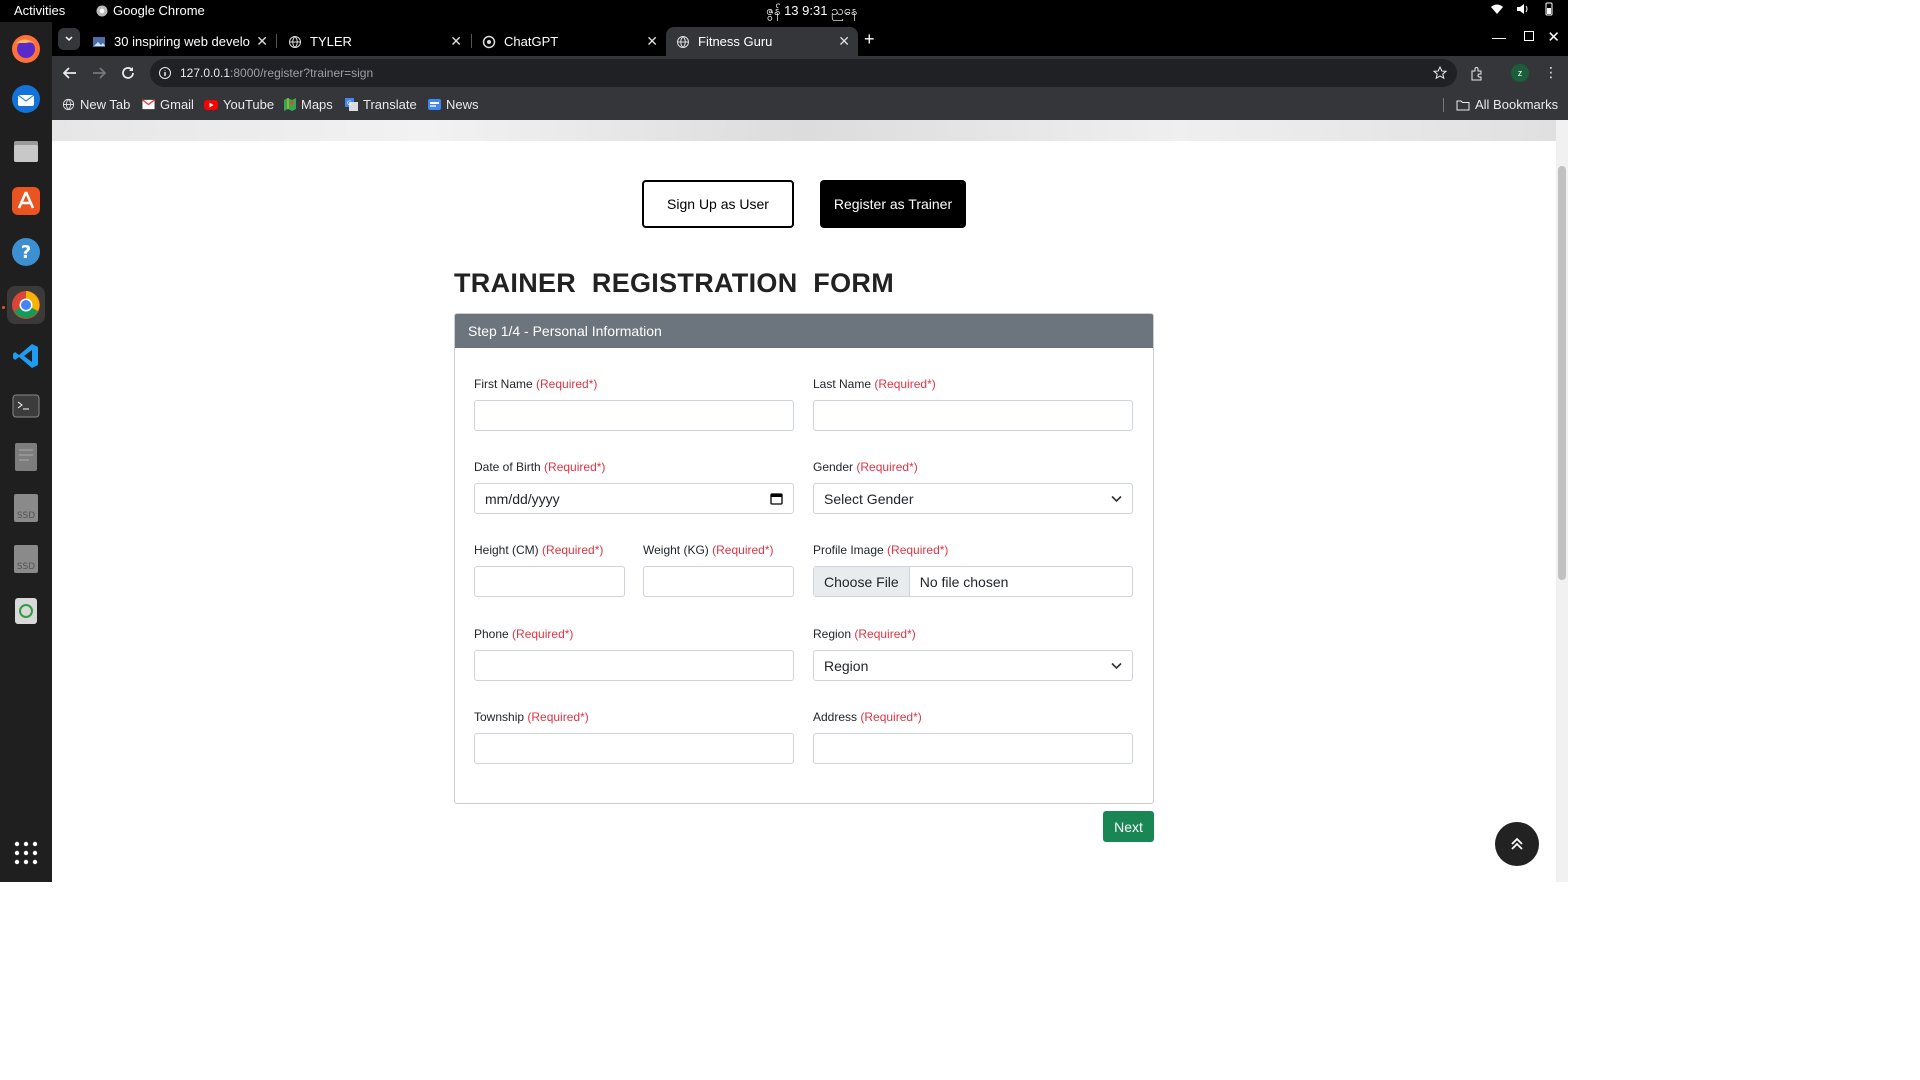 The width and height of the screenshot is (1920, 1080). I want to click on bookmark-new-tab: New Tab, so click(96, 104).